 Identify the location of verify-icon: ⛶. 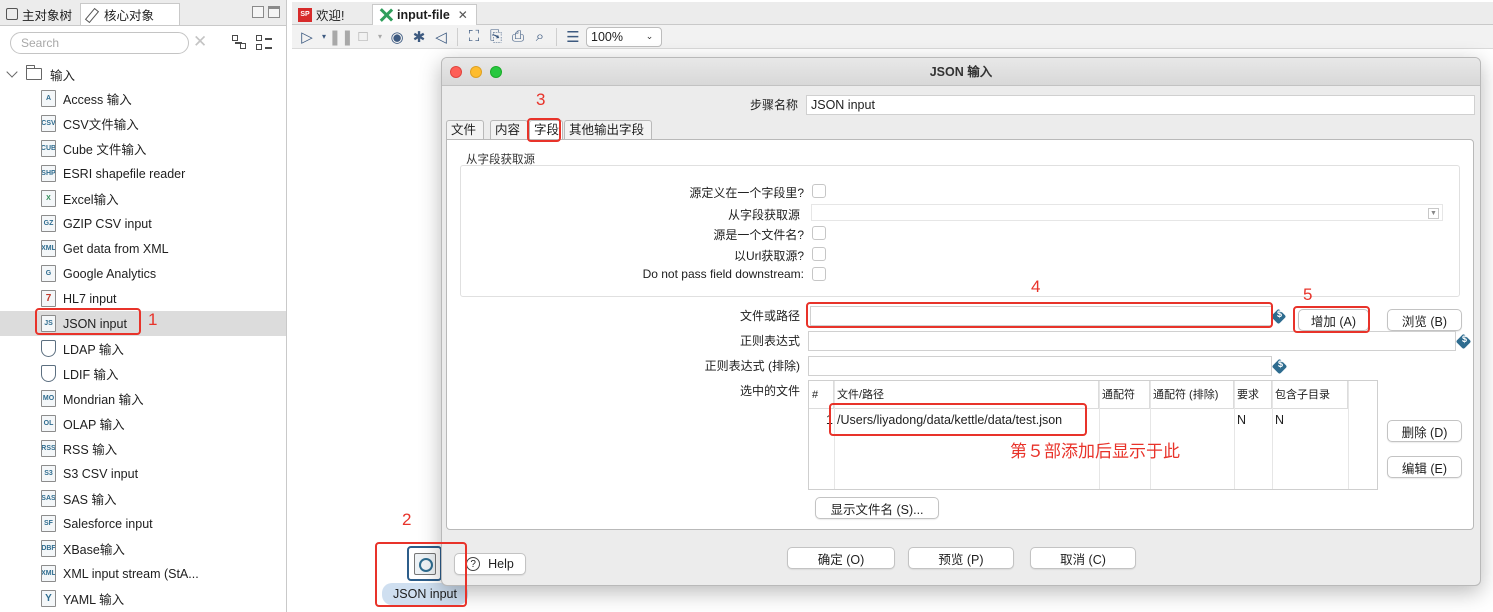
(474, 37).